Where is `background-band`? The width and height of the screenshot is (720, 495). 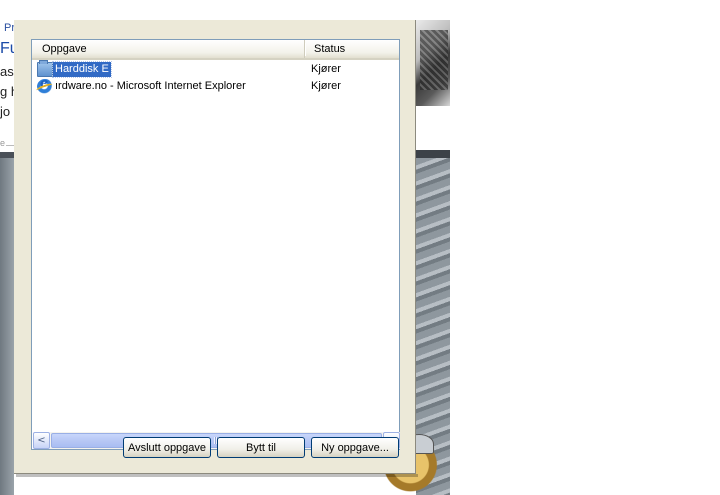
background-band is located at coordinates (433, 154).